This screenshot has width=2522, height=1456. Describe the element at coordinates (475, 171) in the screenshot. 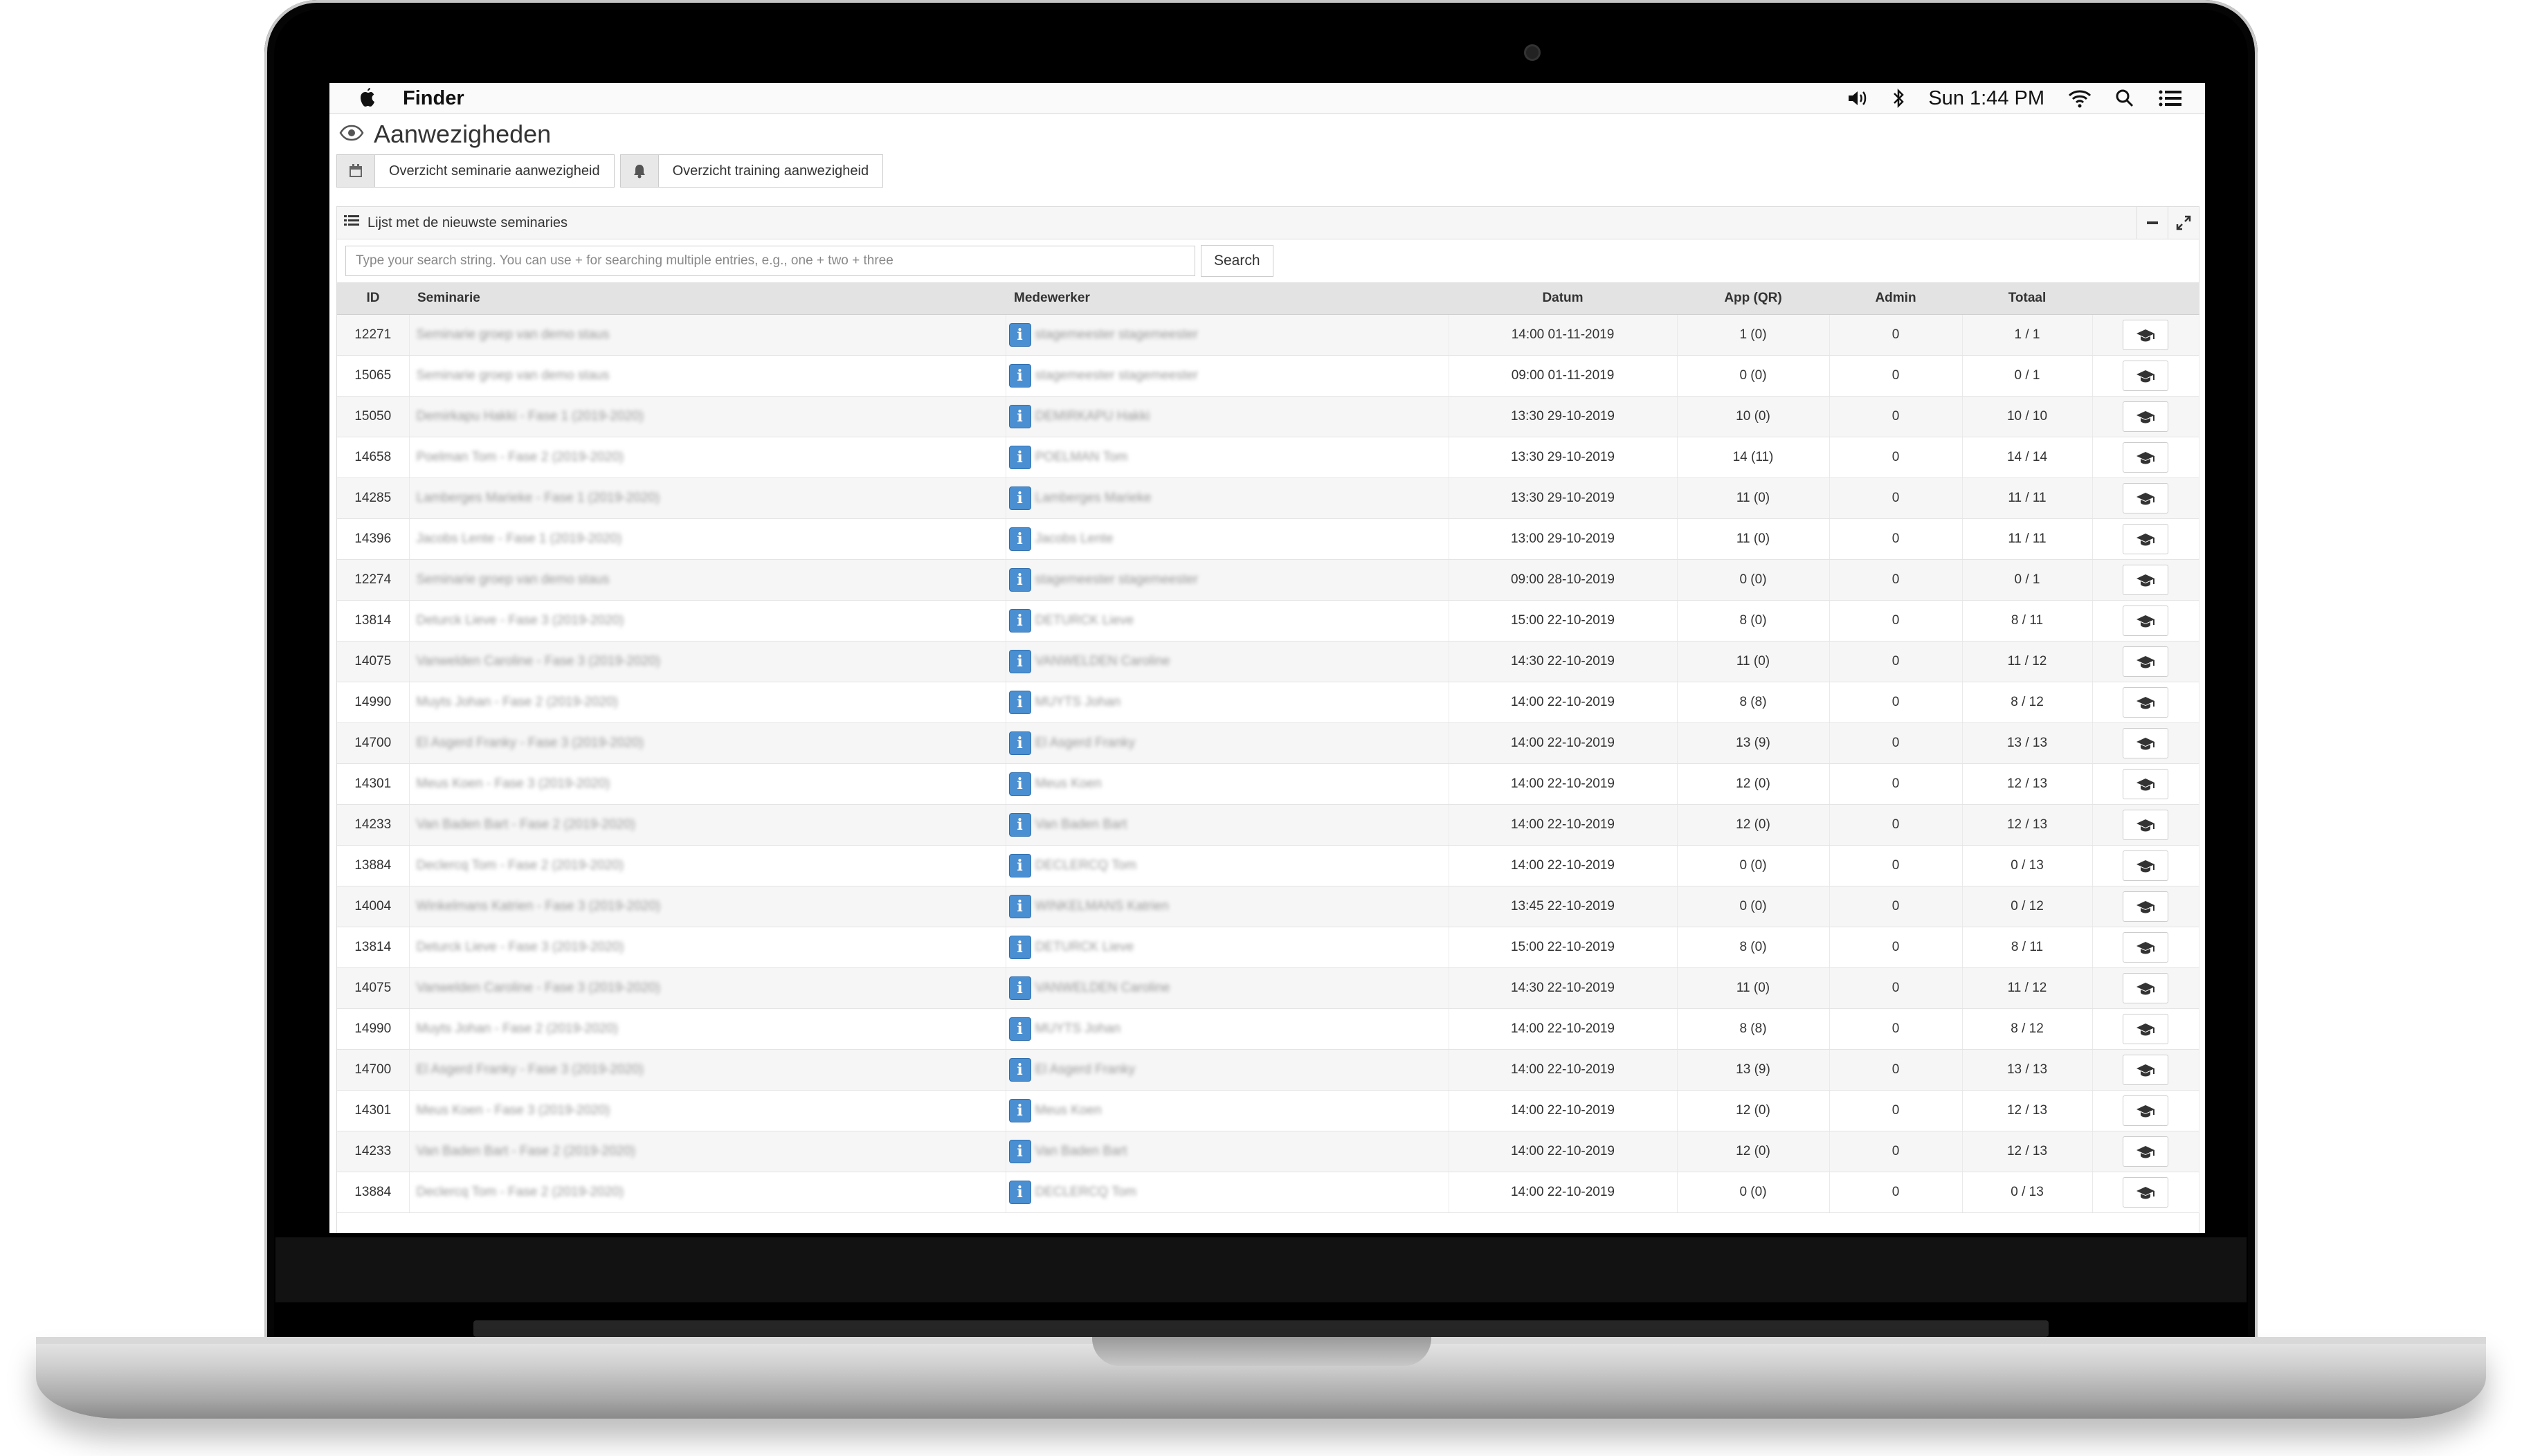

I see `tab-seminarie-aanwezigheid: Overzicht seminarie aanwezigheid` at that location.